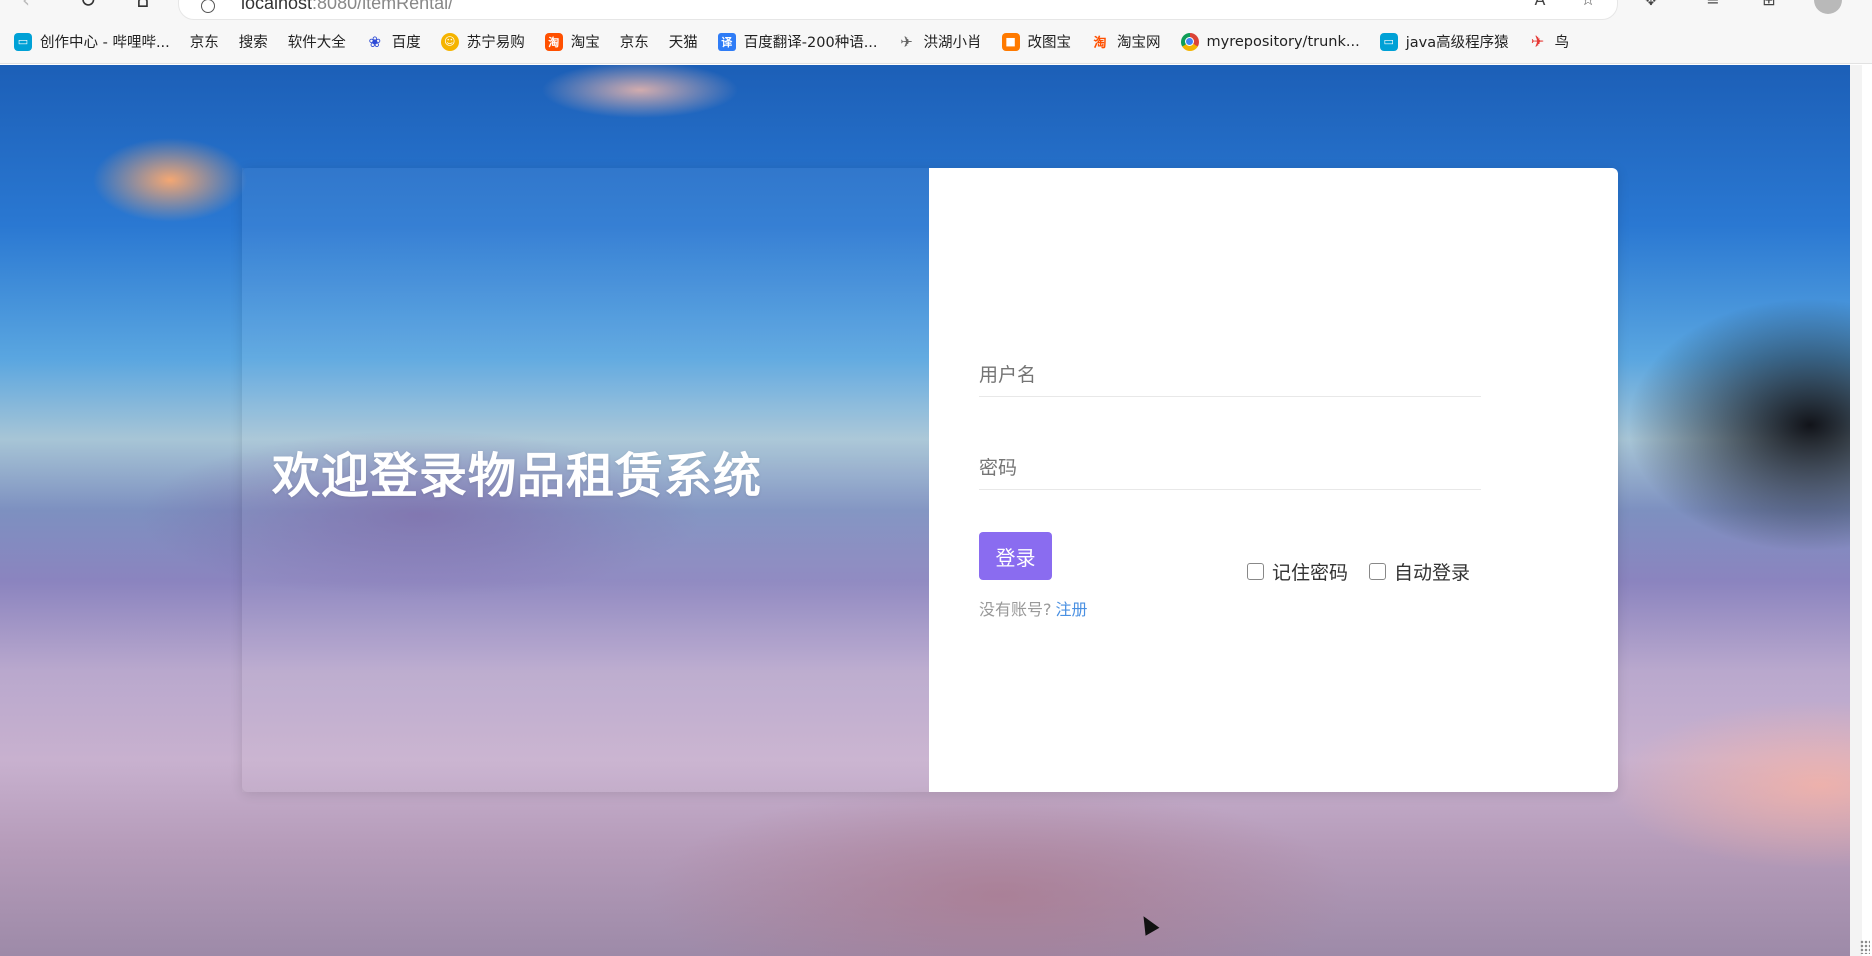 Image resolution: width=1872 pixels, height=956 pixels. I want to click on resize-grip-icon, so click(1865, 947).